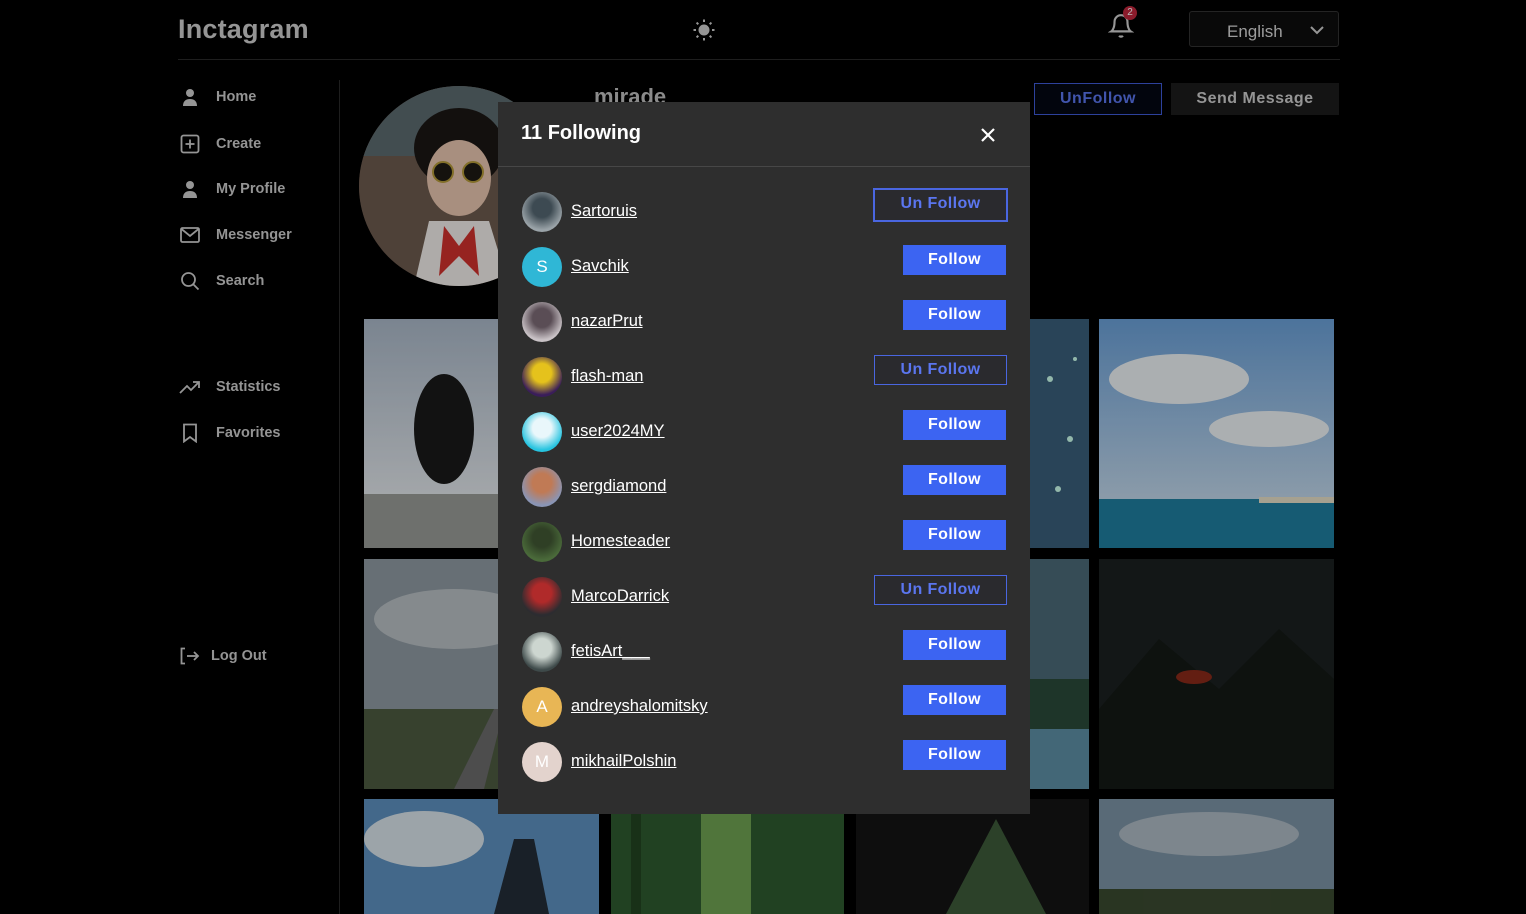 The height and width of the screenshot is (914, 1526). I want to click on close-icon, so click(988, 135).